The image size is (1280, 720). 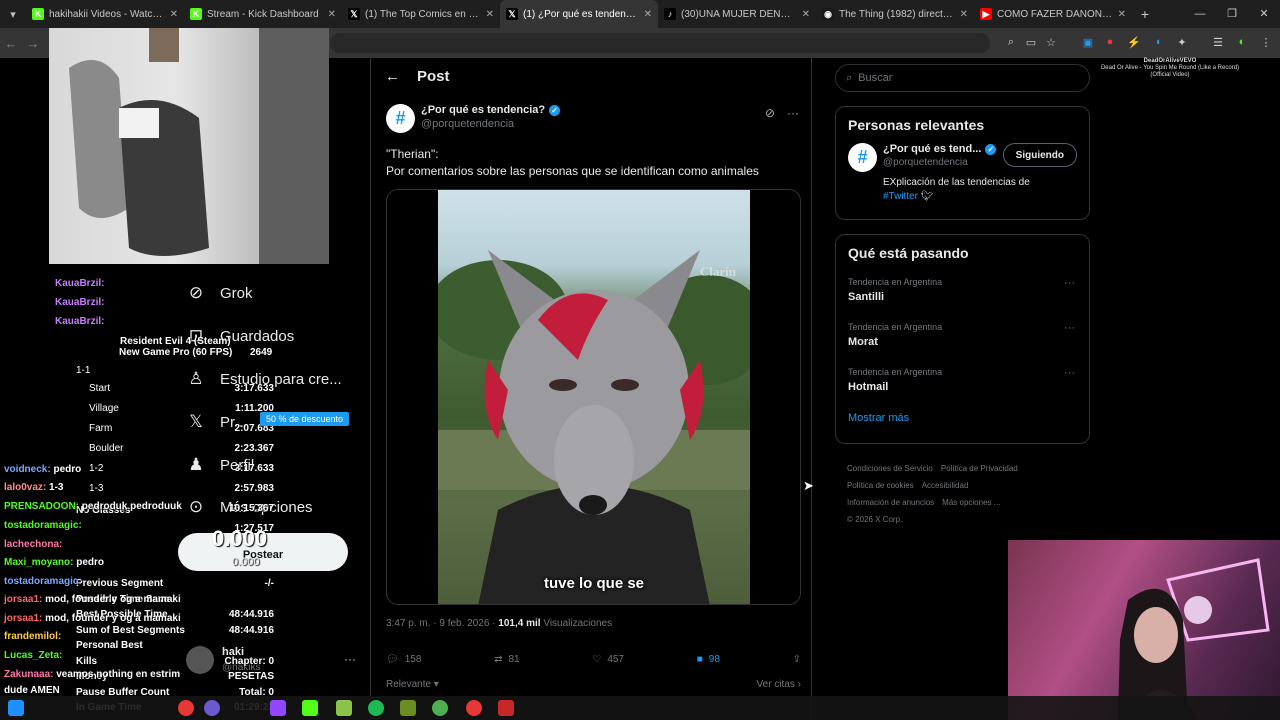 What do you see at coordinates (507, 659) in the screenshot?
I see `repost-button: ⇄ 81` at bounding box center [507, 659].